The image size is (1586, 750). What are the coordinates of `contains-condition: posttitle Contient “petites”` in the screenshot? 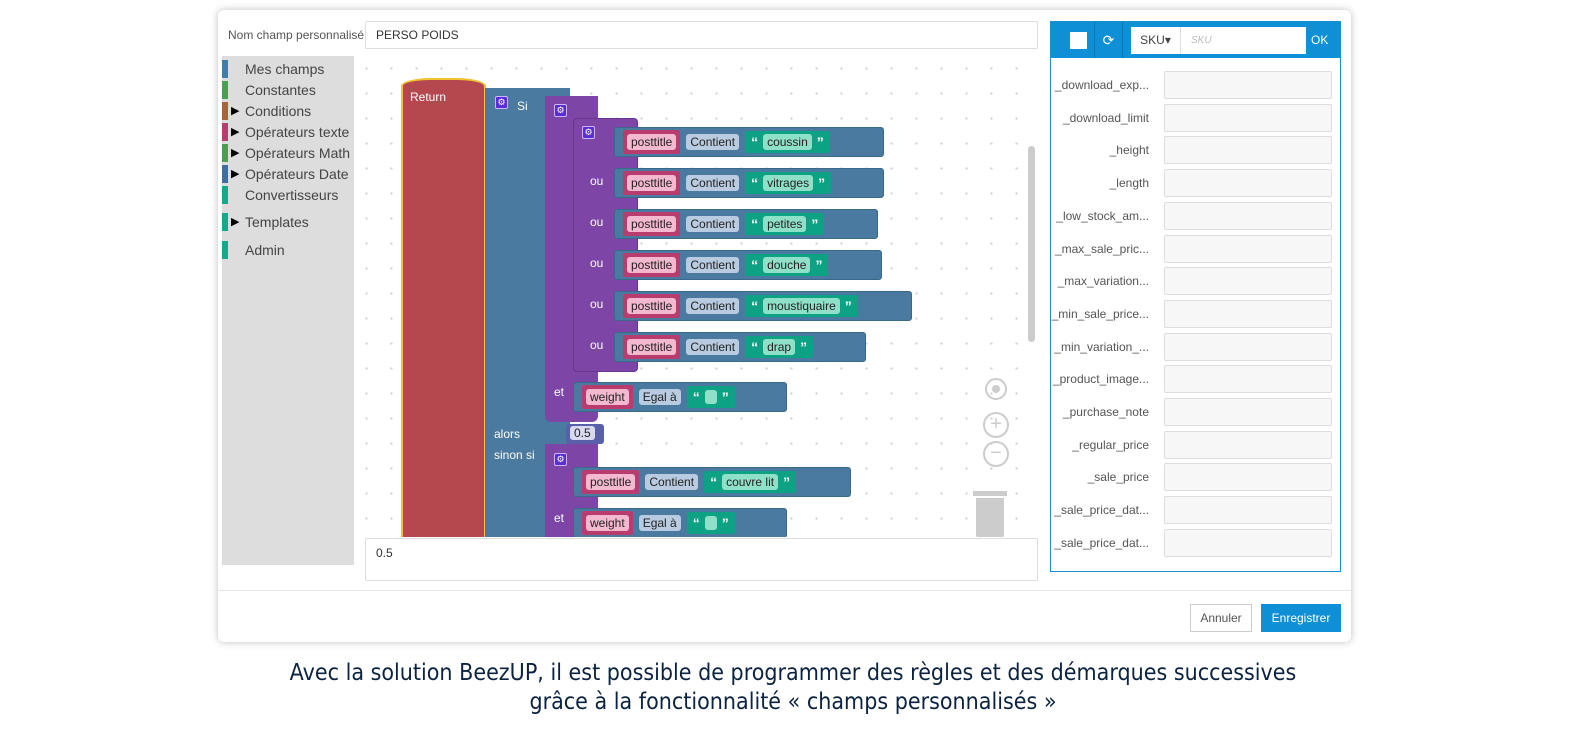 It's located at (746, 224).